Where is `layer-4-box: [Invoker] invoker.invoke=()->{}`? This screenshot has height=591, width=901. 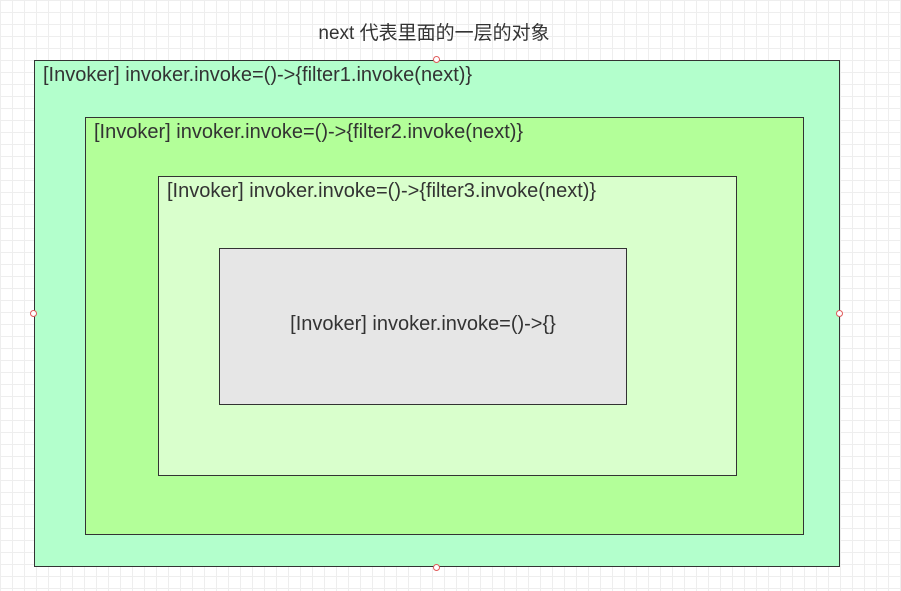 layer-4-box: [Invoker] invoker.invoke=()->{} is located at coordinates (423, 326).